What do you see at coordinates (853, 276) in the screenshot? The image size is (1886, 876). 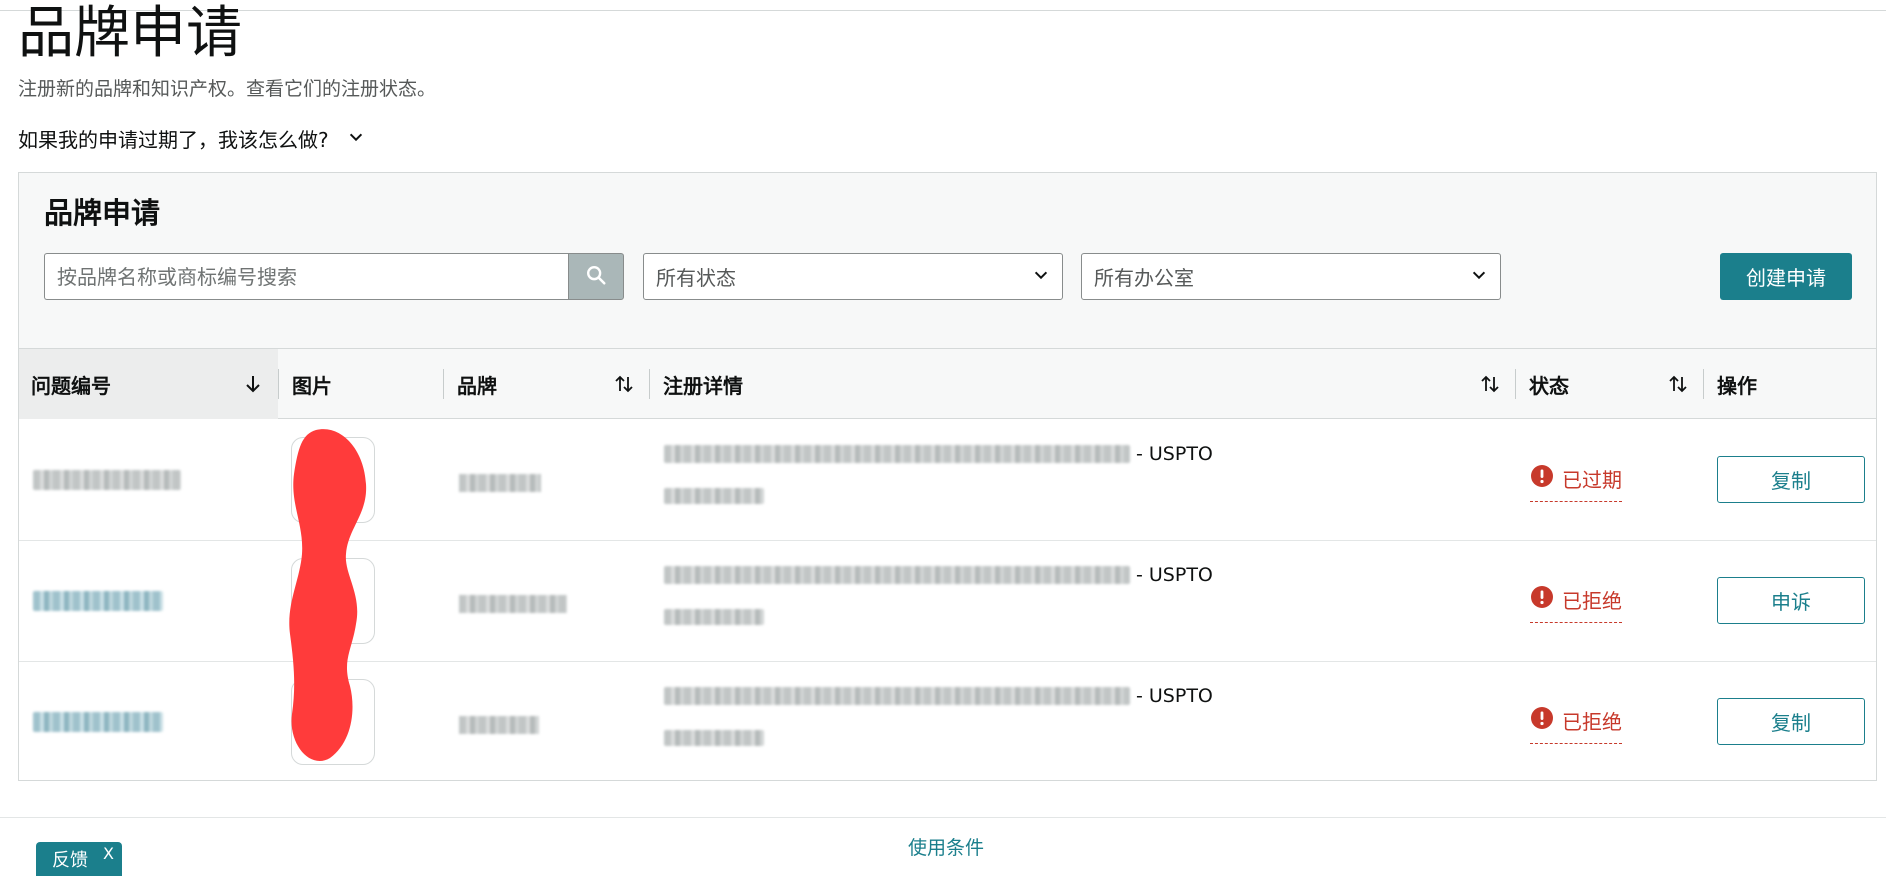 I see `status-filter-select: 所有状态` at bounding box center [853, 276].